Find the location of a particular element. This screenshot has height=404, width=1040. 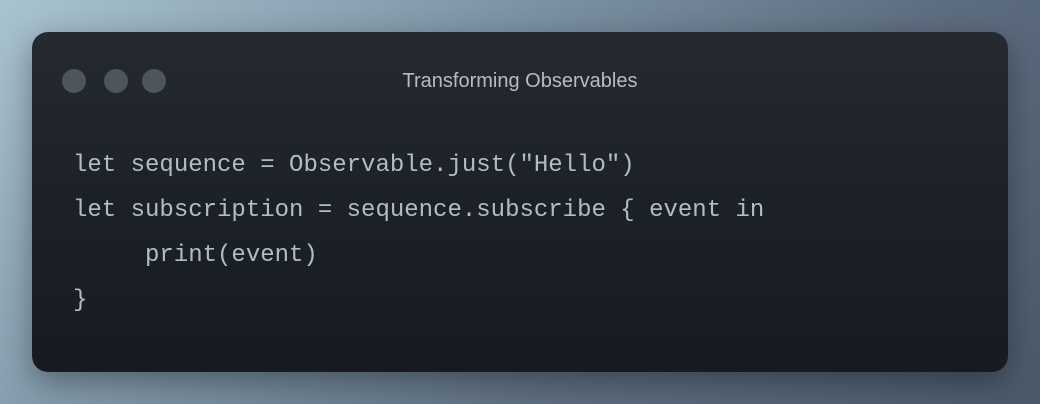

code-line-1: let sequence = Observable.just("Hello") is located at coordinates (354, 165).